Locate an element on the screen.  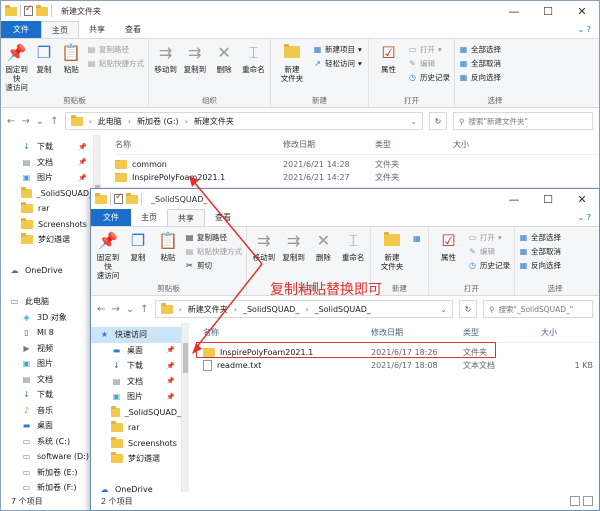
search-input: ⚲ 搜索"新建文件夹" is located at coordinates (523, 121).